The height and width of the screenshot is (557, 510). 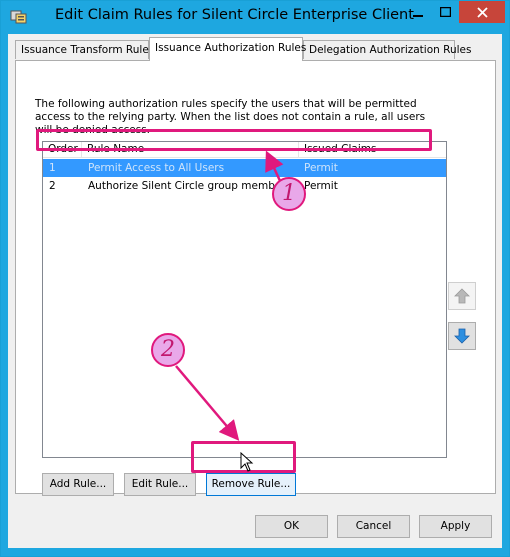 What do you see at coordinates (18, 17) in the screenshot?
I see `app-icon` at bounding box center [18, 17].